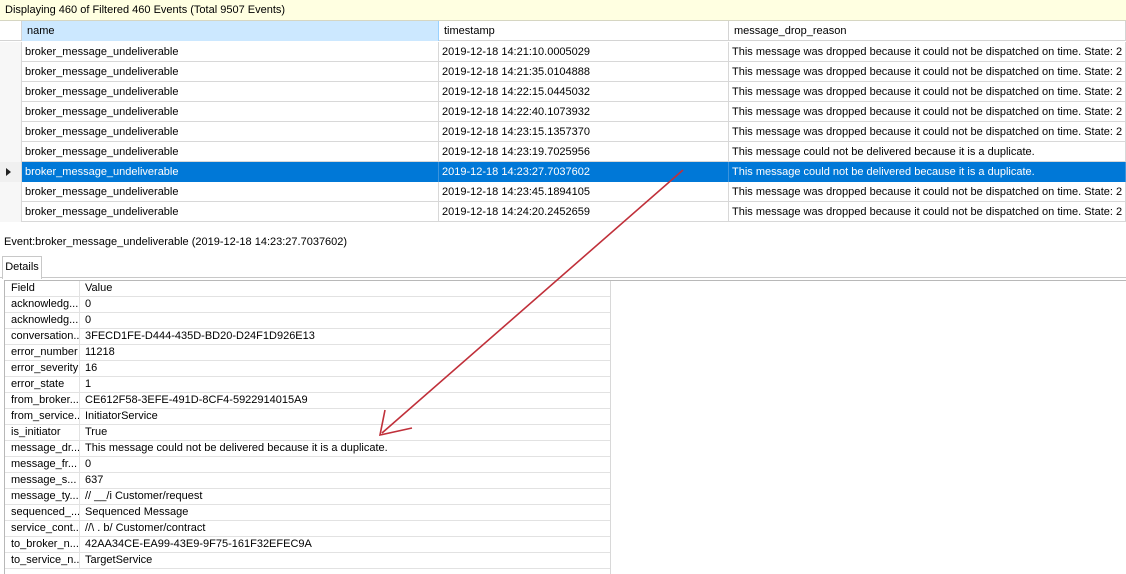 Image resolution: width=1126 pixels, height=574 pixels. Describe the element at coordinates (8, 172) in the screenshot. I see `row-indicator-icon` at that location.